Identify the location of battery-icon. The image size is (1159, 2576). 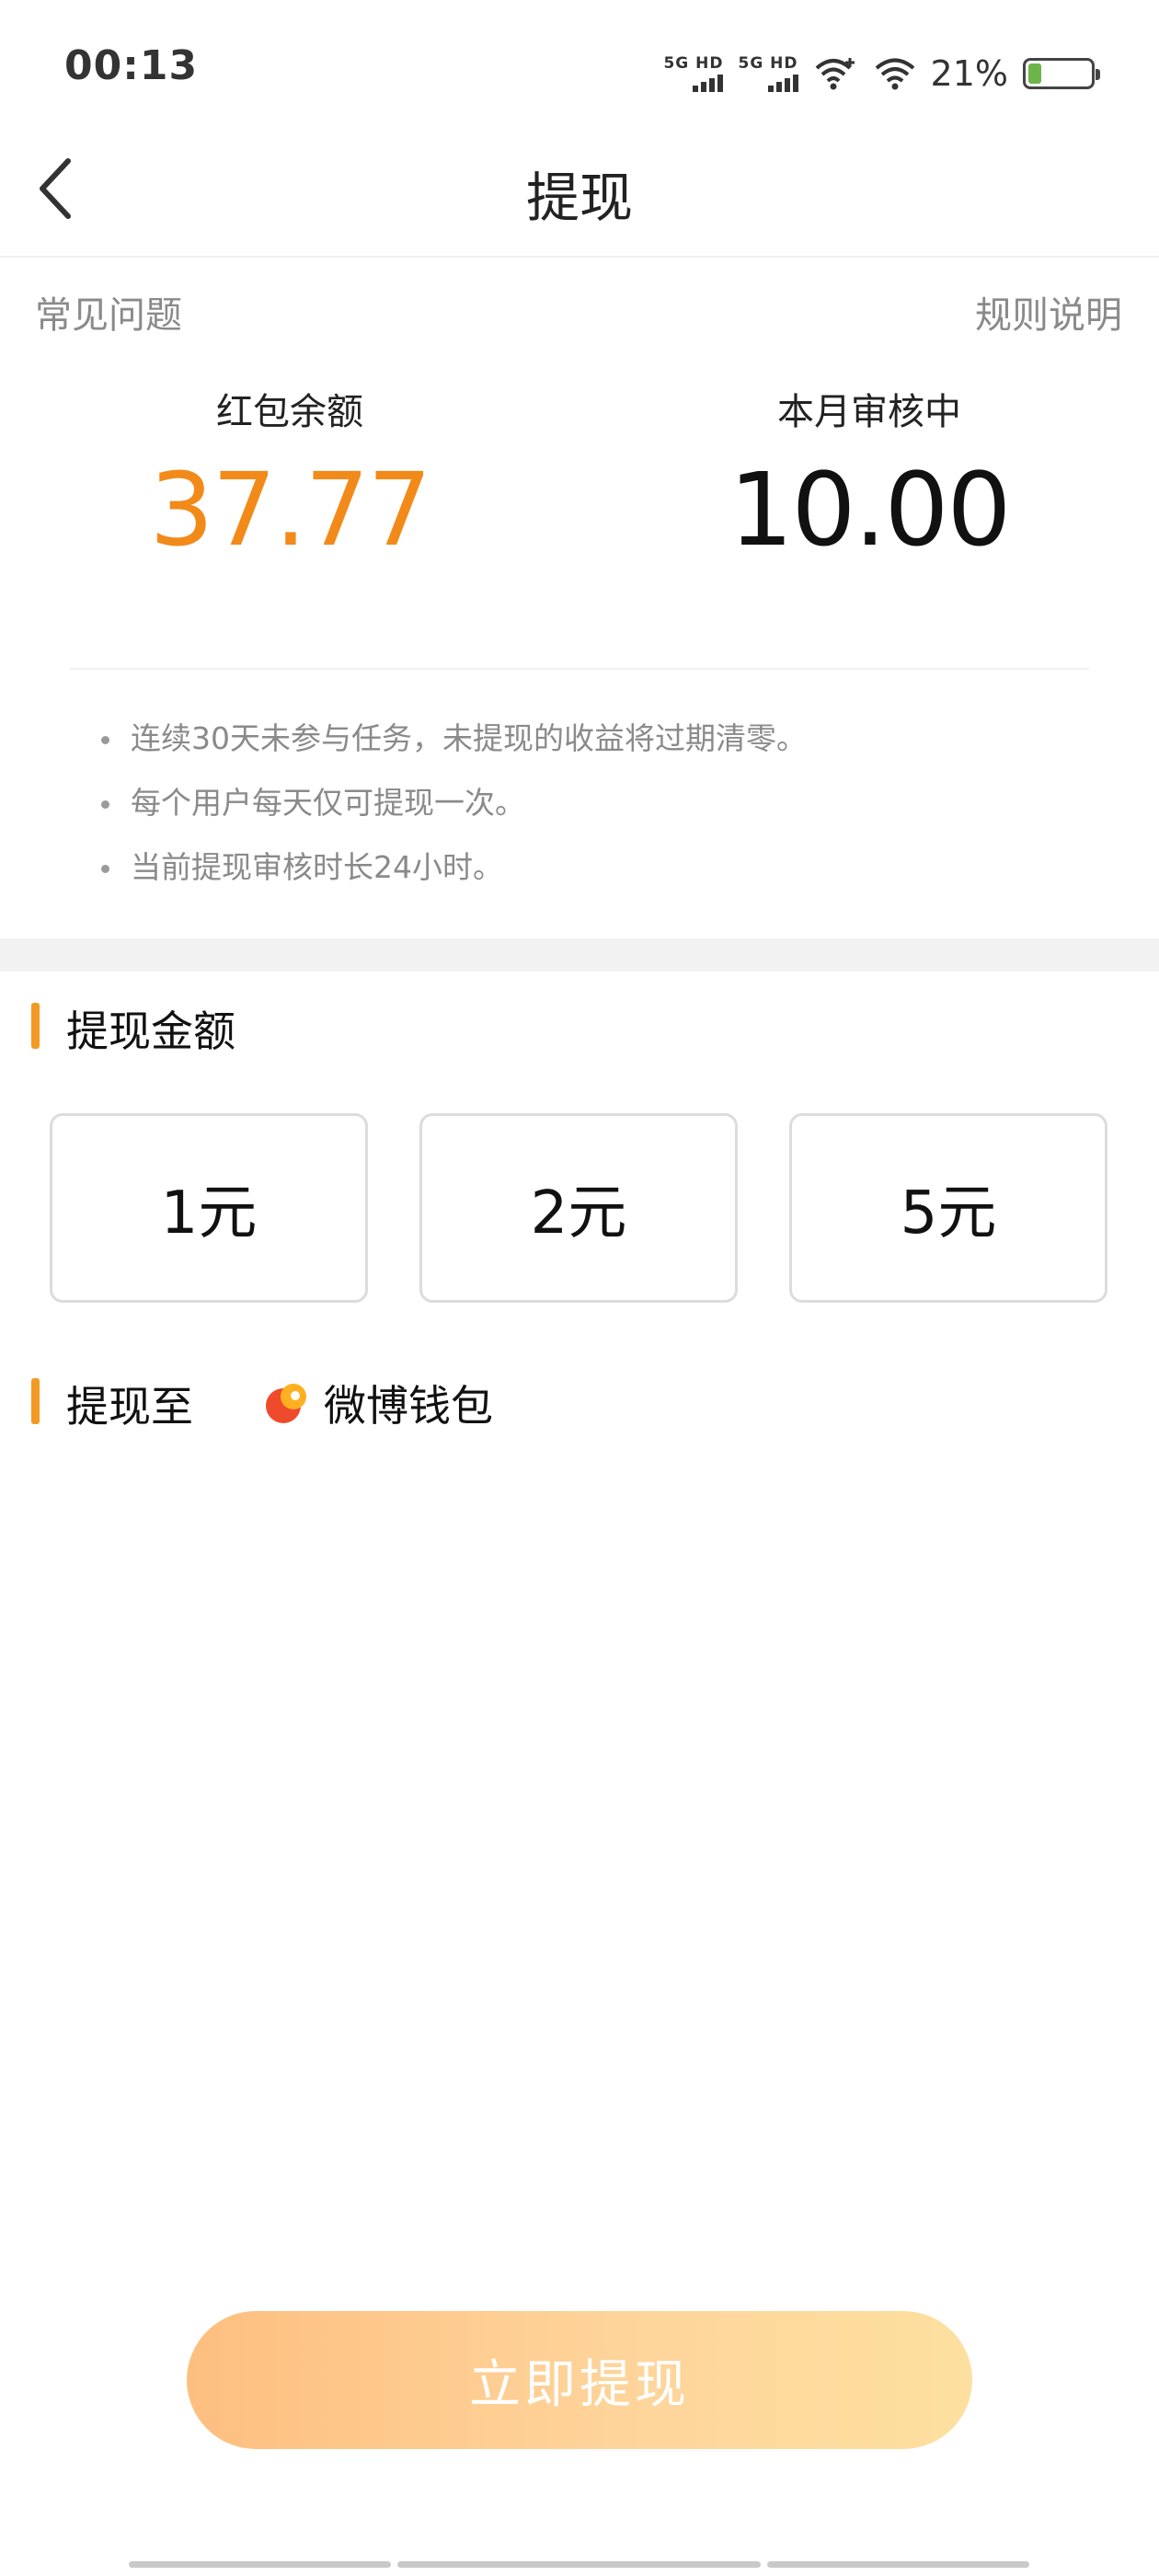
(1061, 73).